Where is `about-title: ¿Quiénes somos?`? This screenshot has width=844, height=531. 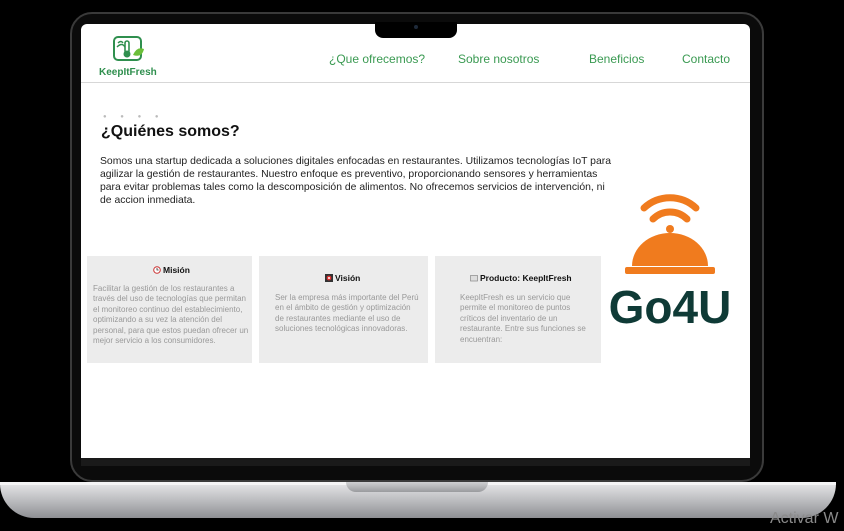
about-title: ¿Quiénes somos? is located at coordinates (170, 131).